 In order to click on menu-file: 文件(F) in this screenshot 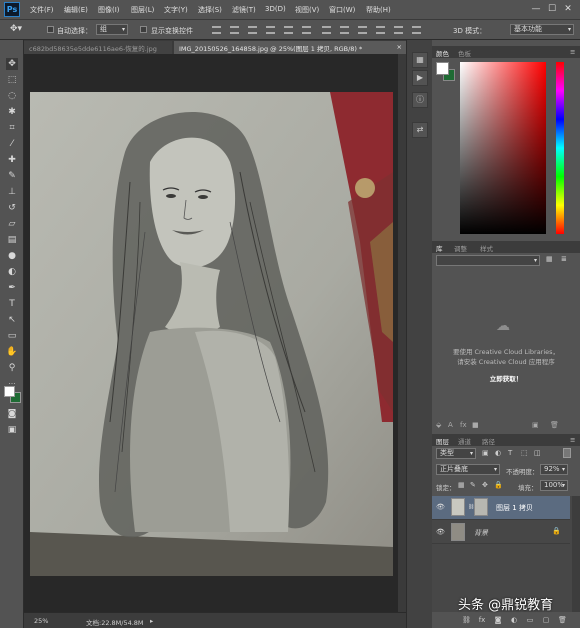, I will do `click(42, 10)`.